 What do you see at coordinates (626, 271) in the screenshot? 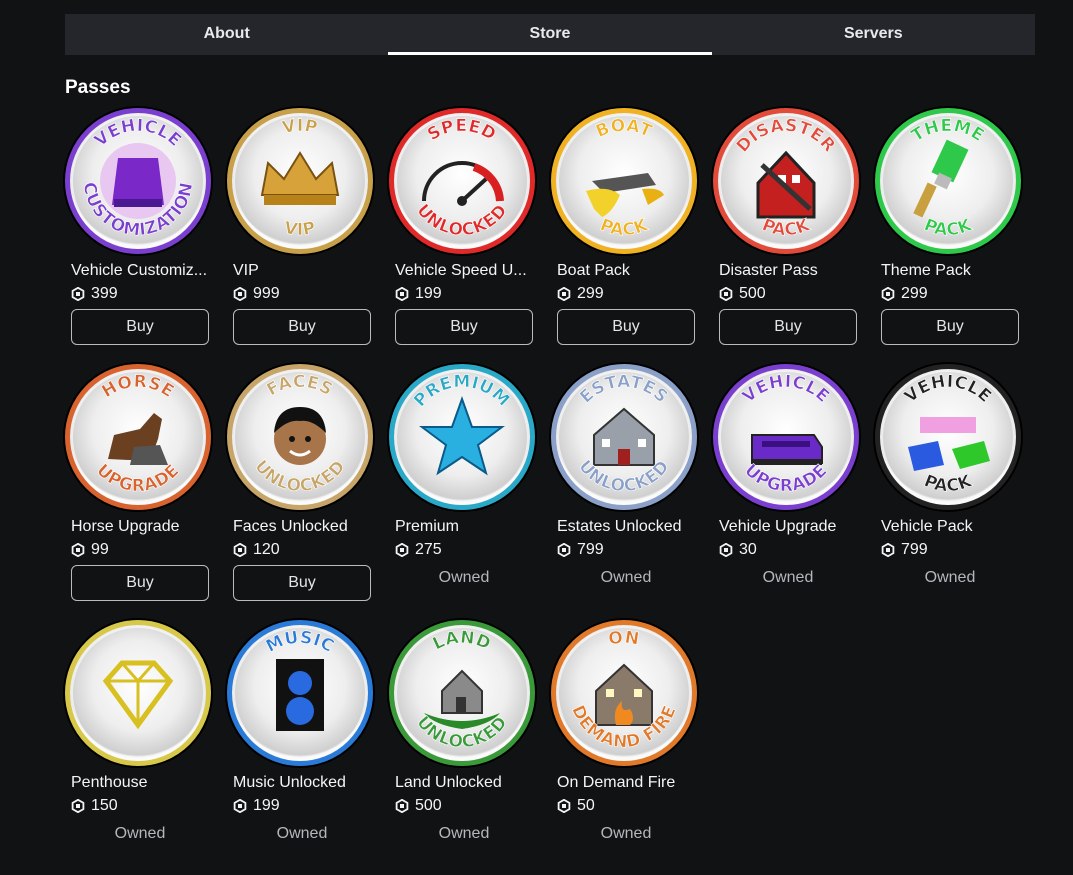
I see `pass-name: Boat Pack` at bounding box center [626, 271].